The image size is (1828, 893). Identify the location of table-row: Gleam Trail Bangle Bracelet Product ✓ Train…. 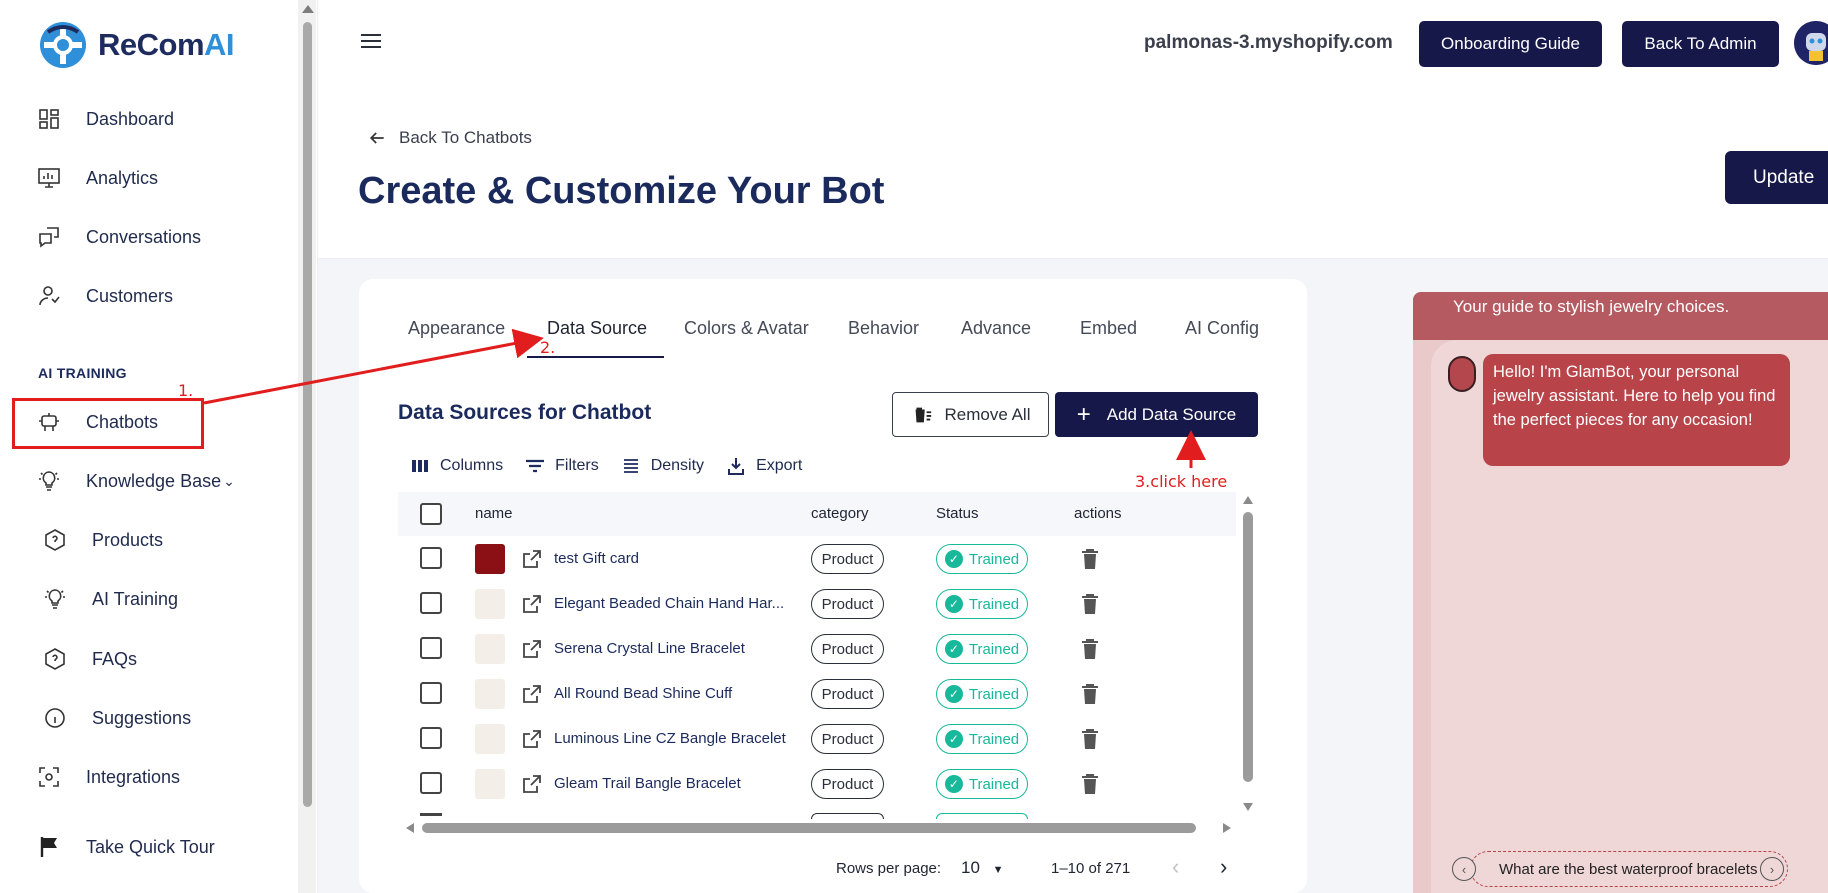
(817, 783).